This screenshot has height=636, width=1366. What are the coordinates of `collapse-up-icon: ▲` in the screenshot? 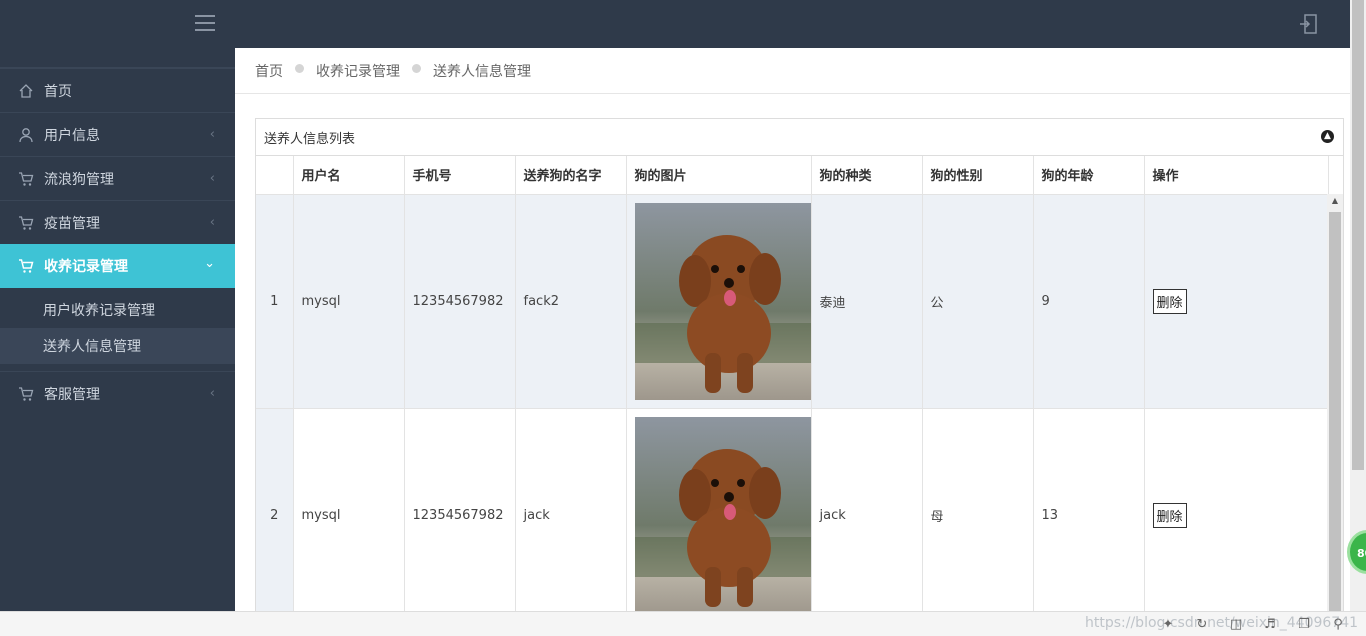 It's located at (1327, 136).